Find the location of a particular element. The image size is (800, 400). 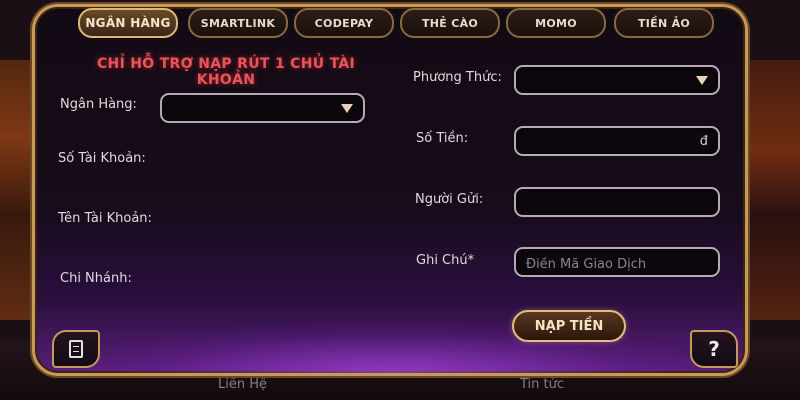

news-link: Tin tức is located at coordinates (542, 384).